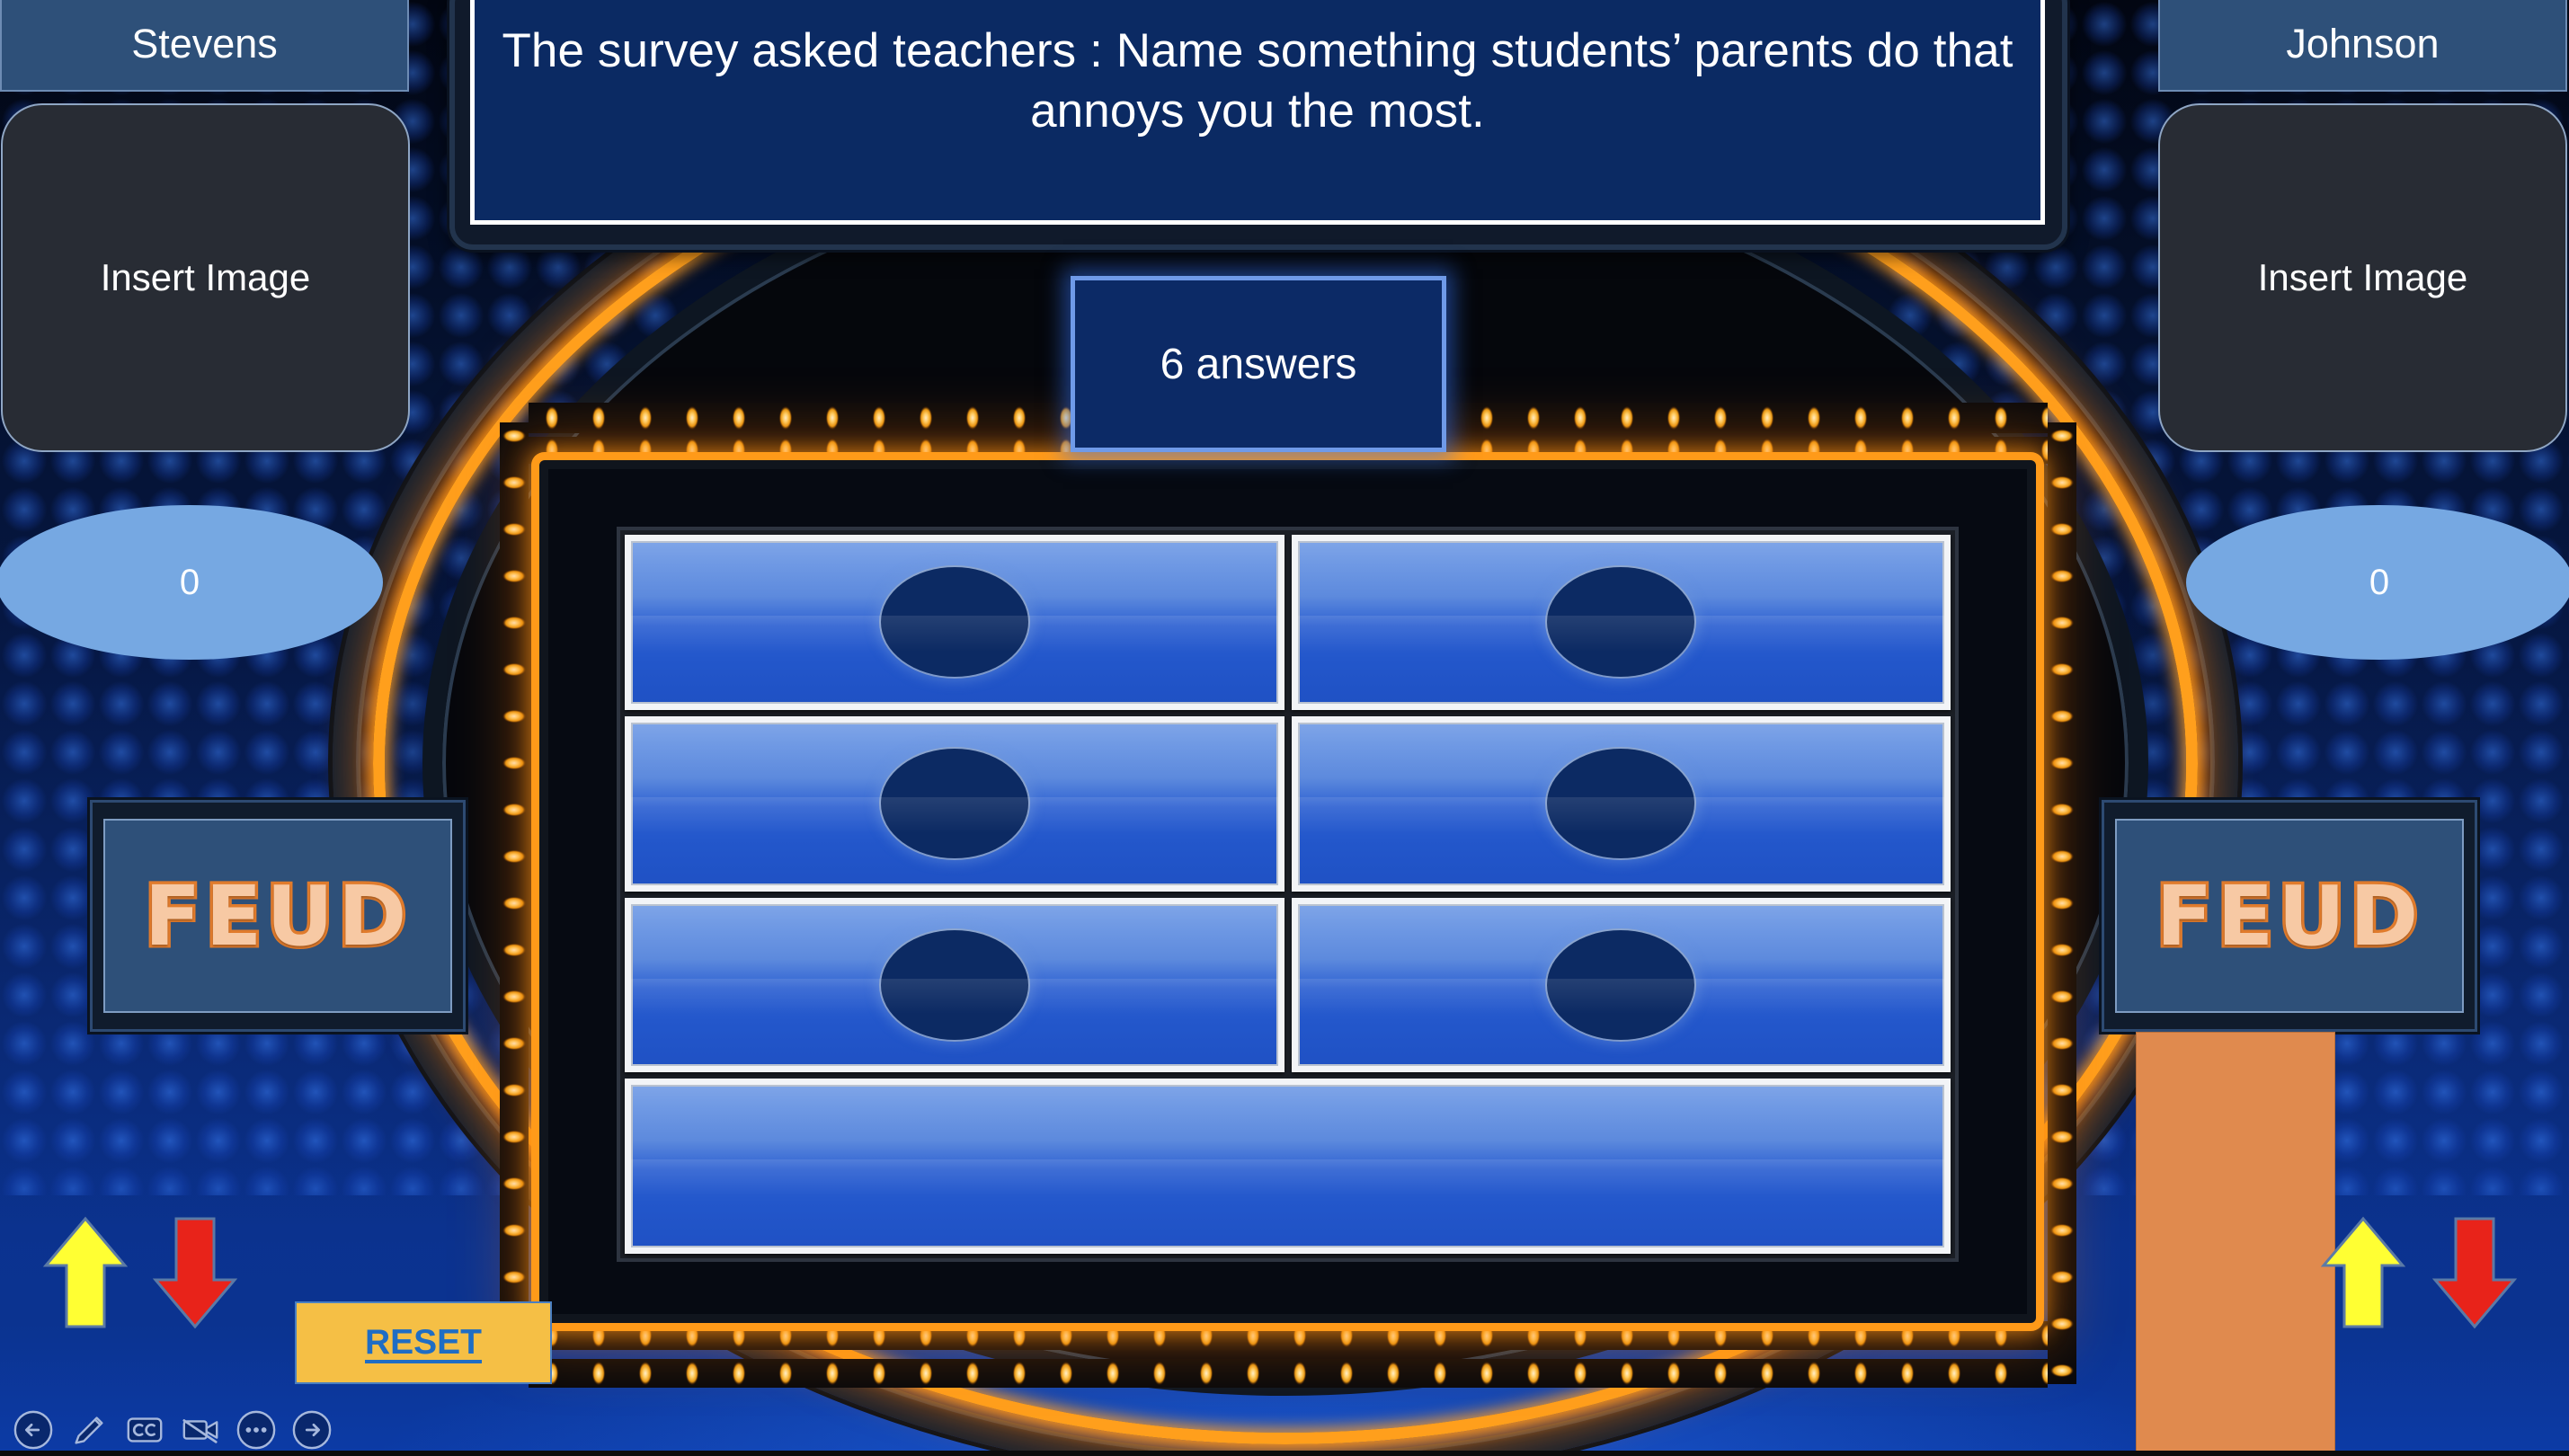 The image size is (2569, 1456). I want to click on bottom-edge-strip, so click(1284, 1453).